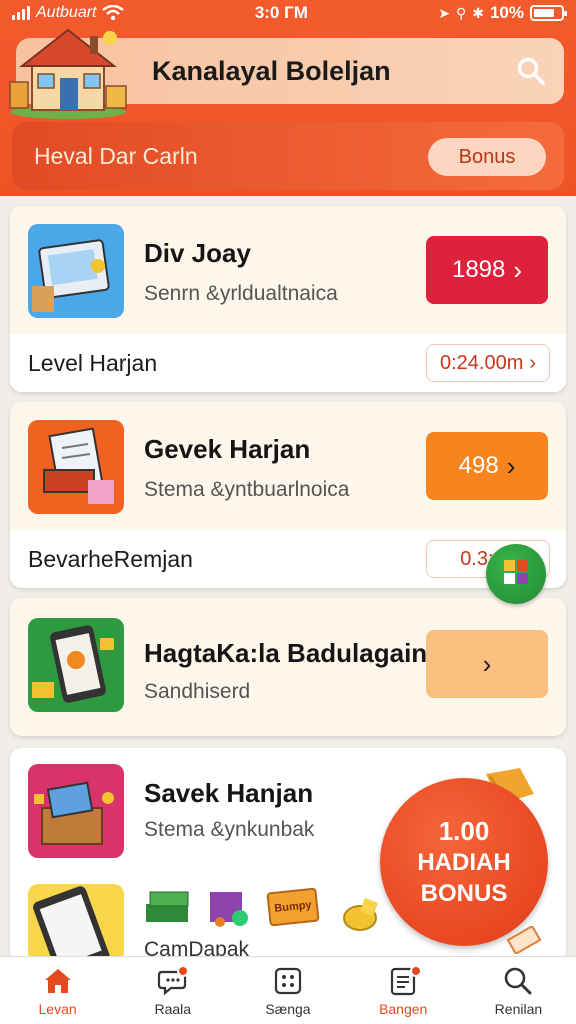 The image size is (576, 1024). What do you see at coordinates (403, 990) in the screenshot?
I see `nav-item-list: Bangen` at bounding box center [403, 990].